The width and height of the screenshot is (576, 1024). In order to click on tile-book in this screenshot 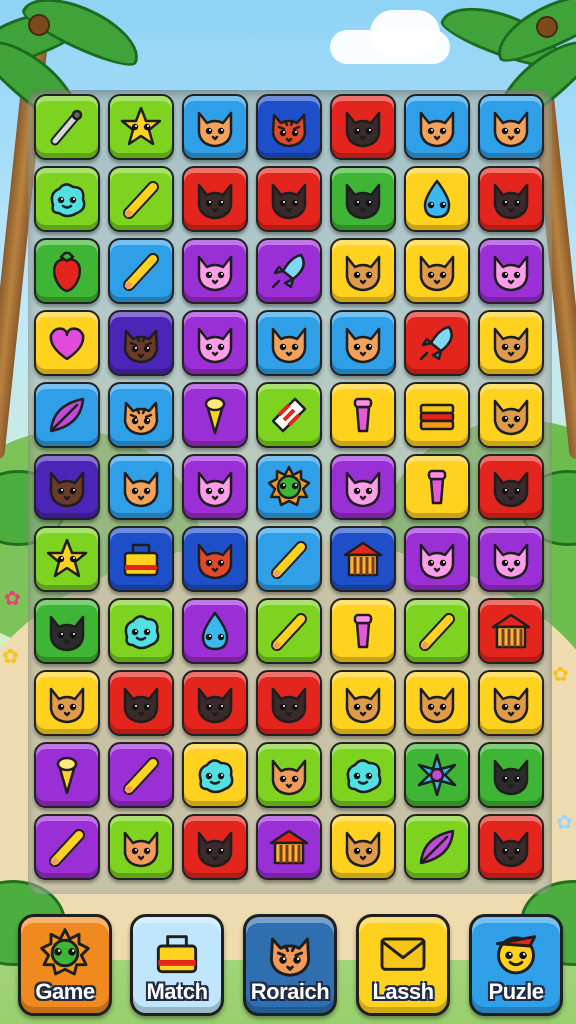, I will do `click(437, 415)`.